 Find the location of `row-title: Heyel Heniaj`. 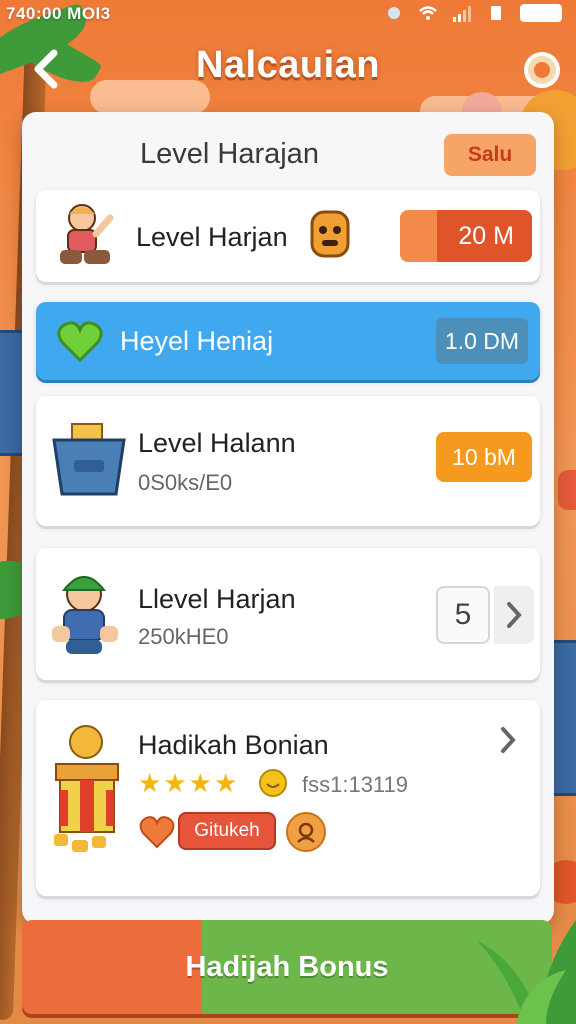

row-title: Heyel Heniaj is located at coordinates (197, 341).